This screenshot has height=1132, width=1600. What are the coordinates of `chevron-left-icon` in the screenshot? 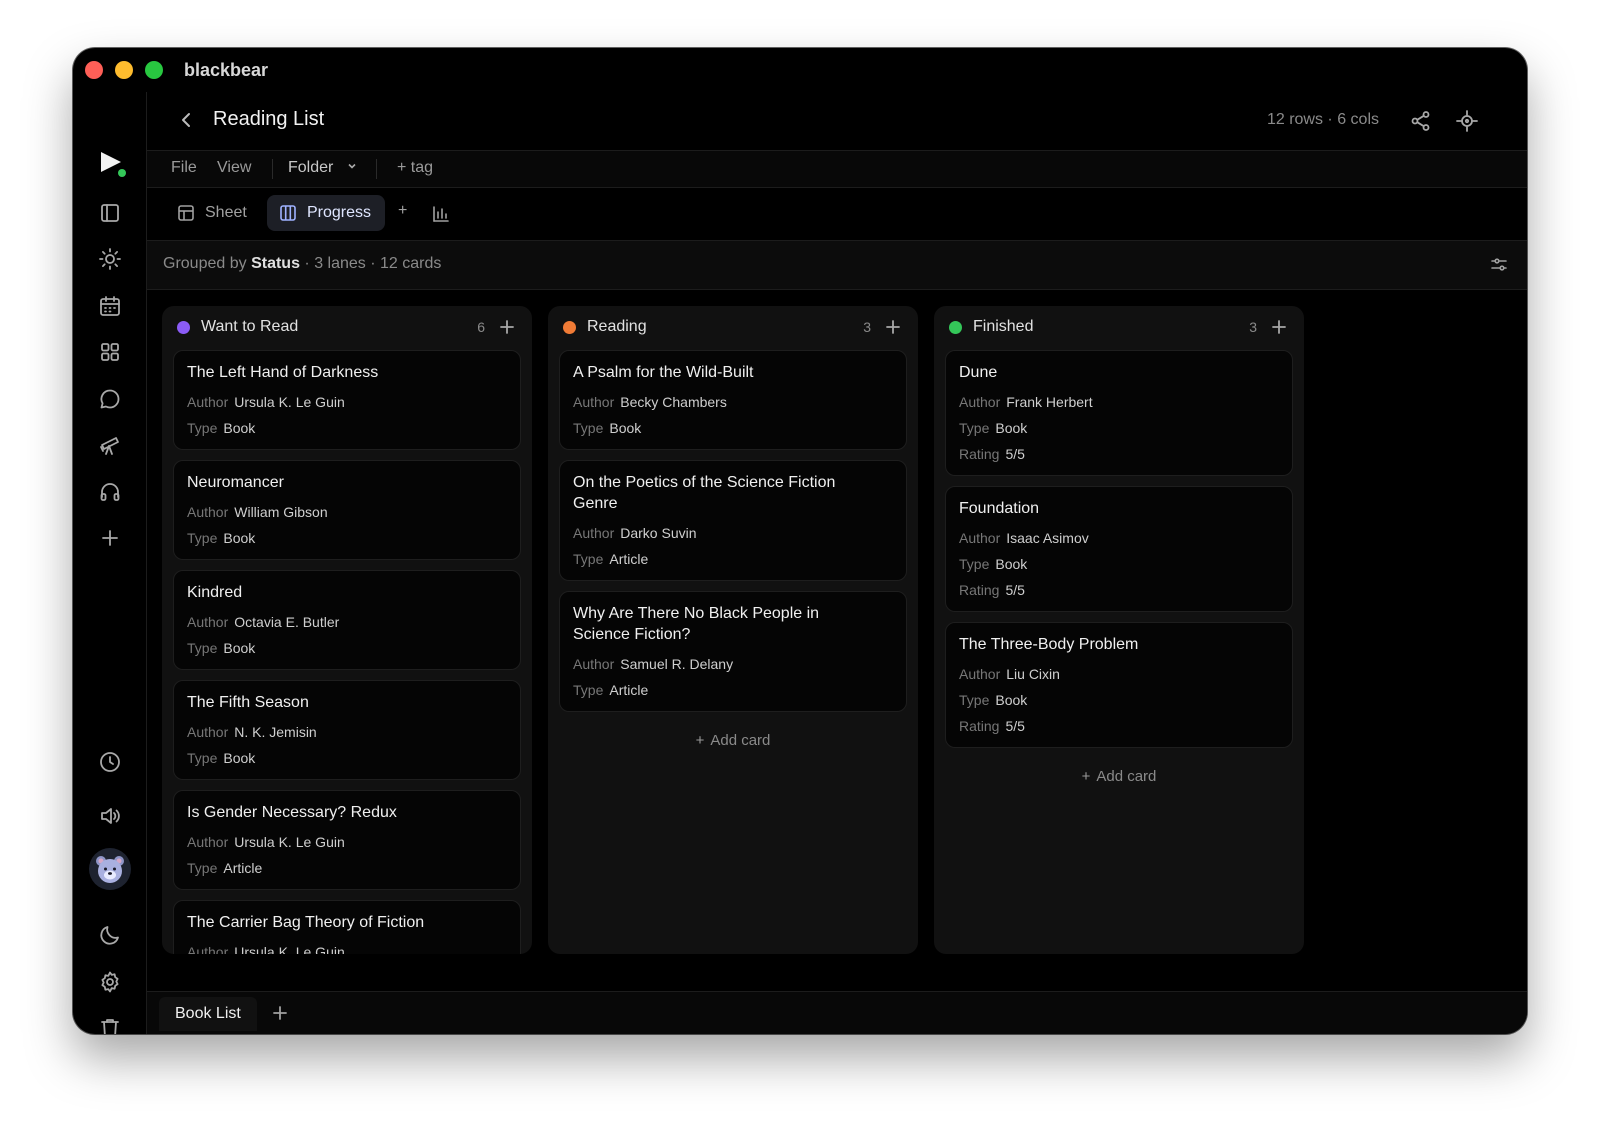 It's located at (186, 120).